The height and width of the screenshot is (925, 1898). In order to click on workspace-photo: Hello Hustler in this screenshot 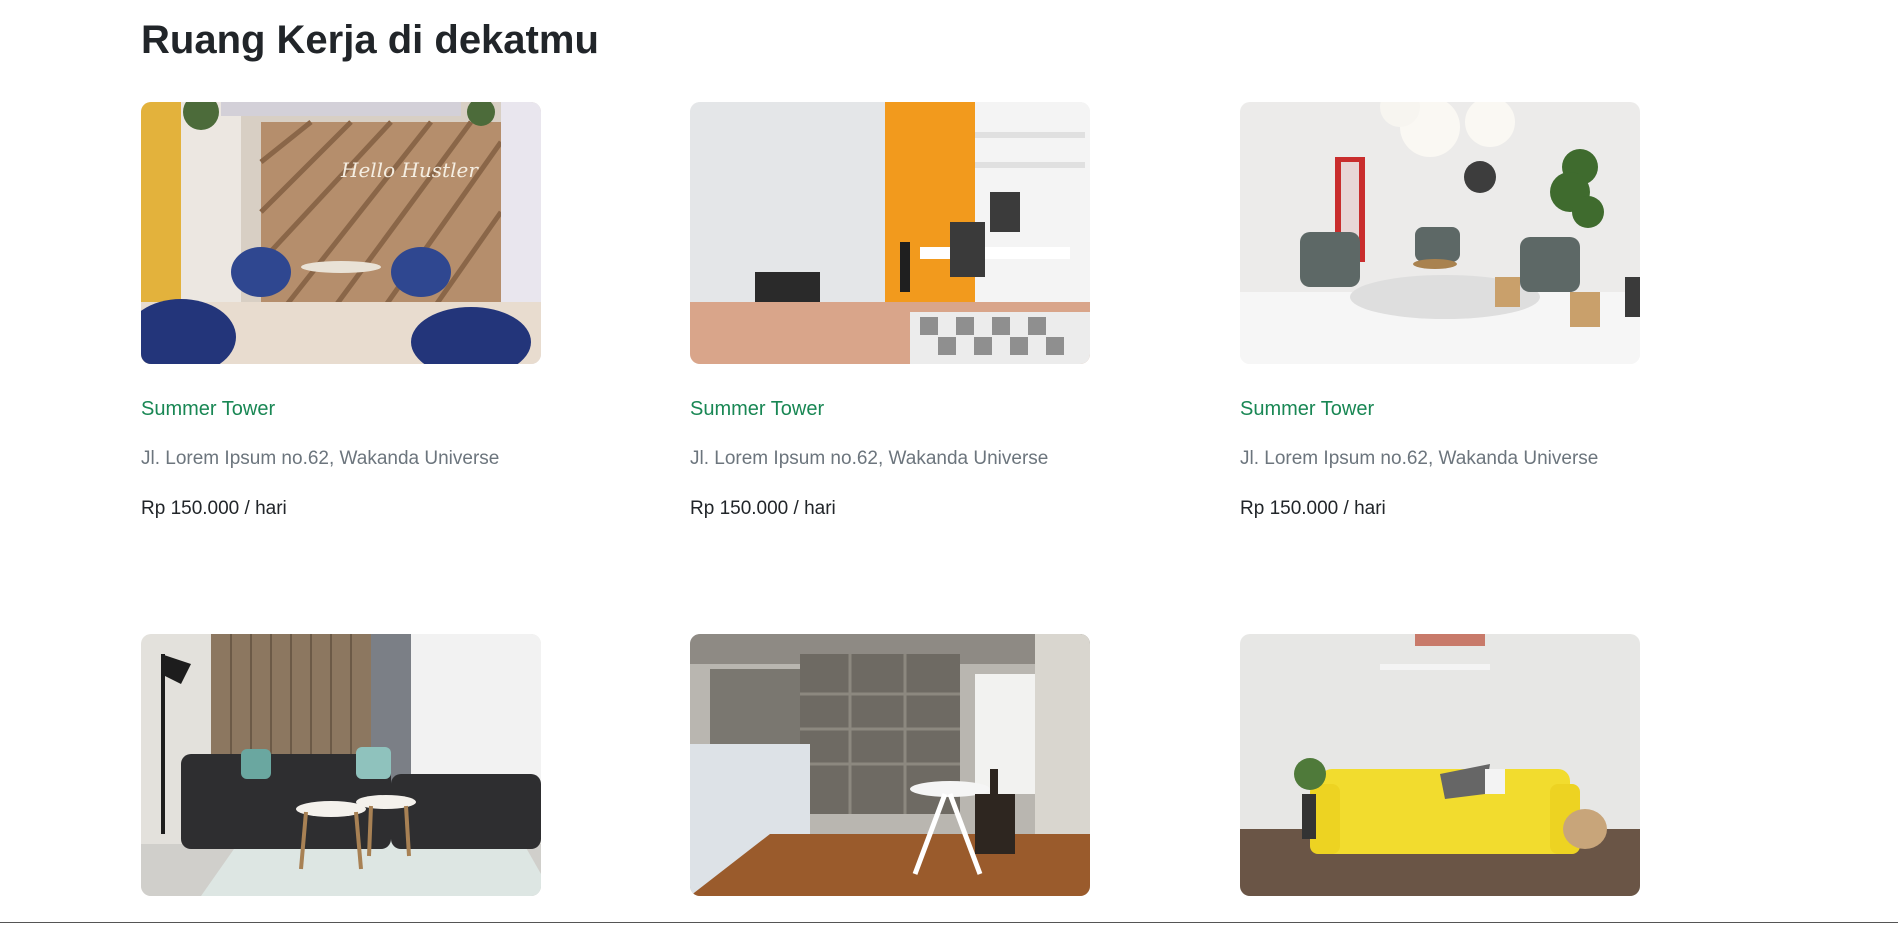, I will do `click(341, 233)`.